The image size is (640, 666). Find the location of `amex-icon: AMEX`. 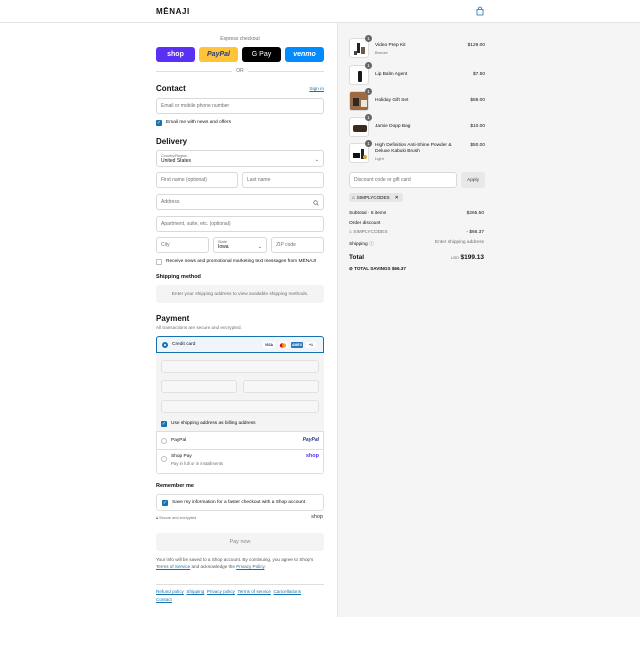

amex-icon: AMEX is located at coordinates (297, 345).